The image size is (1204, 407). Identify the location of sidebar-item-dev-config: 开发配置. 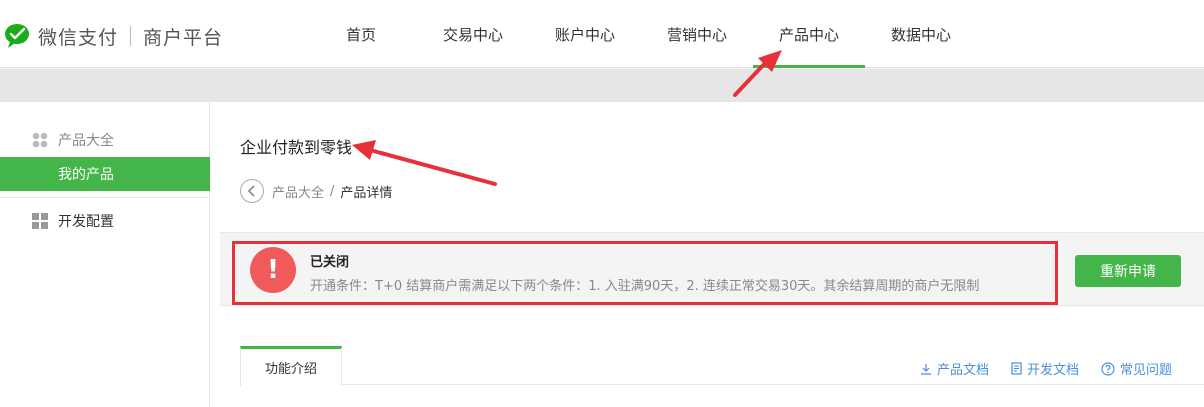
(105, 221).